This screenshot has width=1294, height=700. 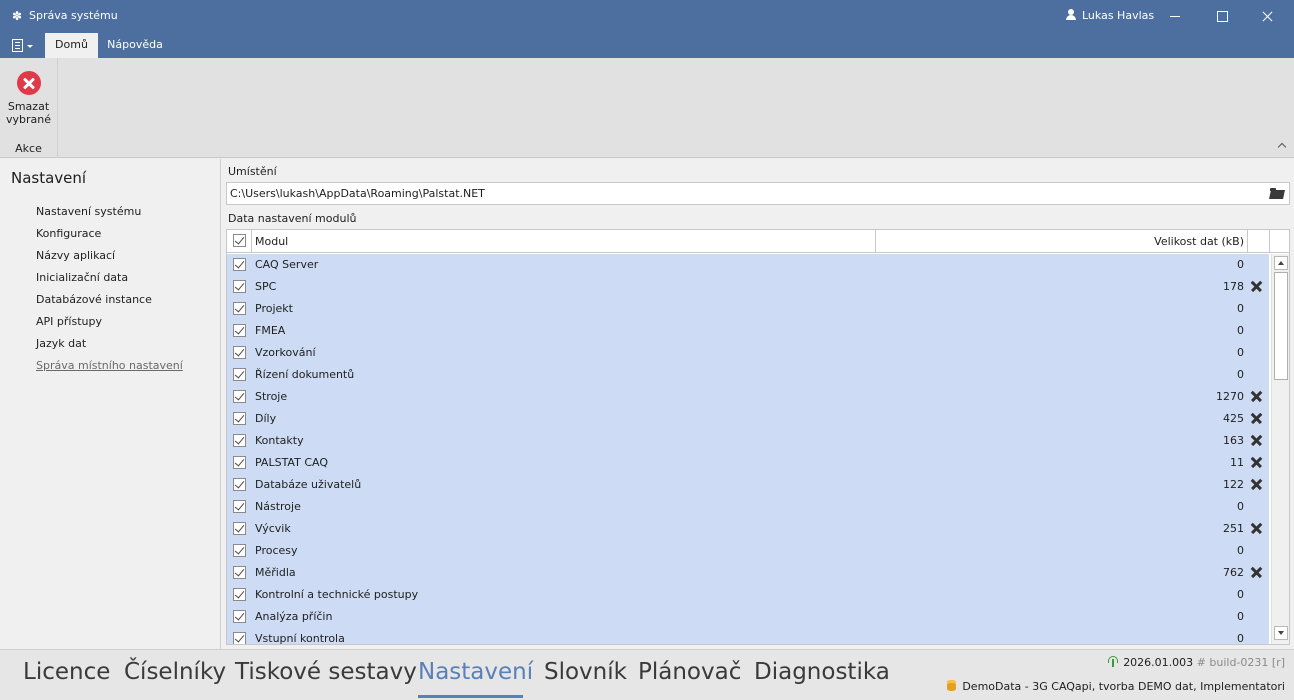 I want to click on scroll-down-button, so click(x=1281, y=633).